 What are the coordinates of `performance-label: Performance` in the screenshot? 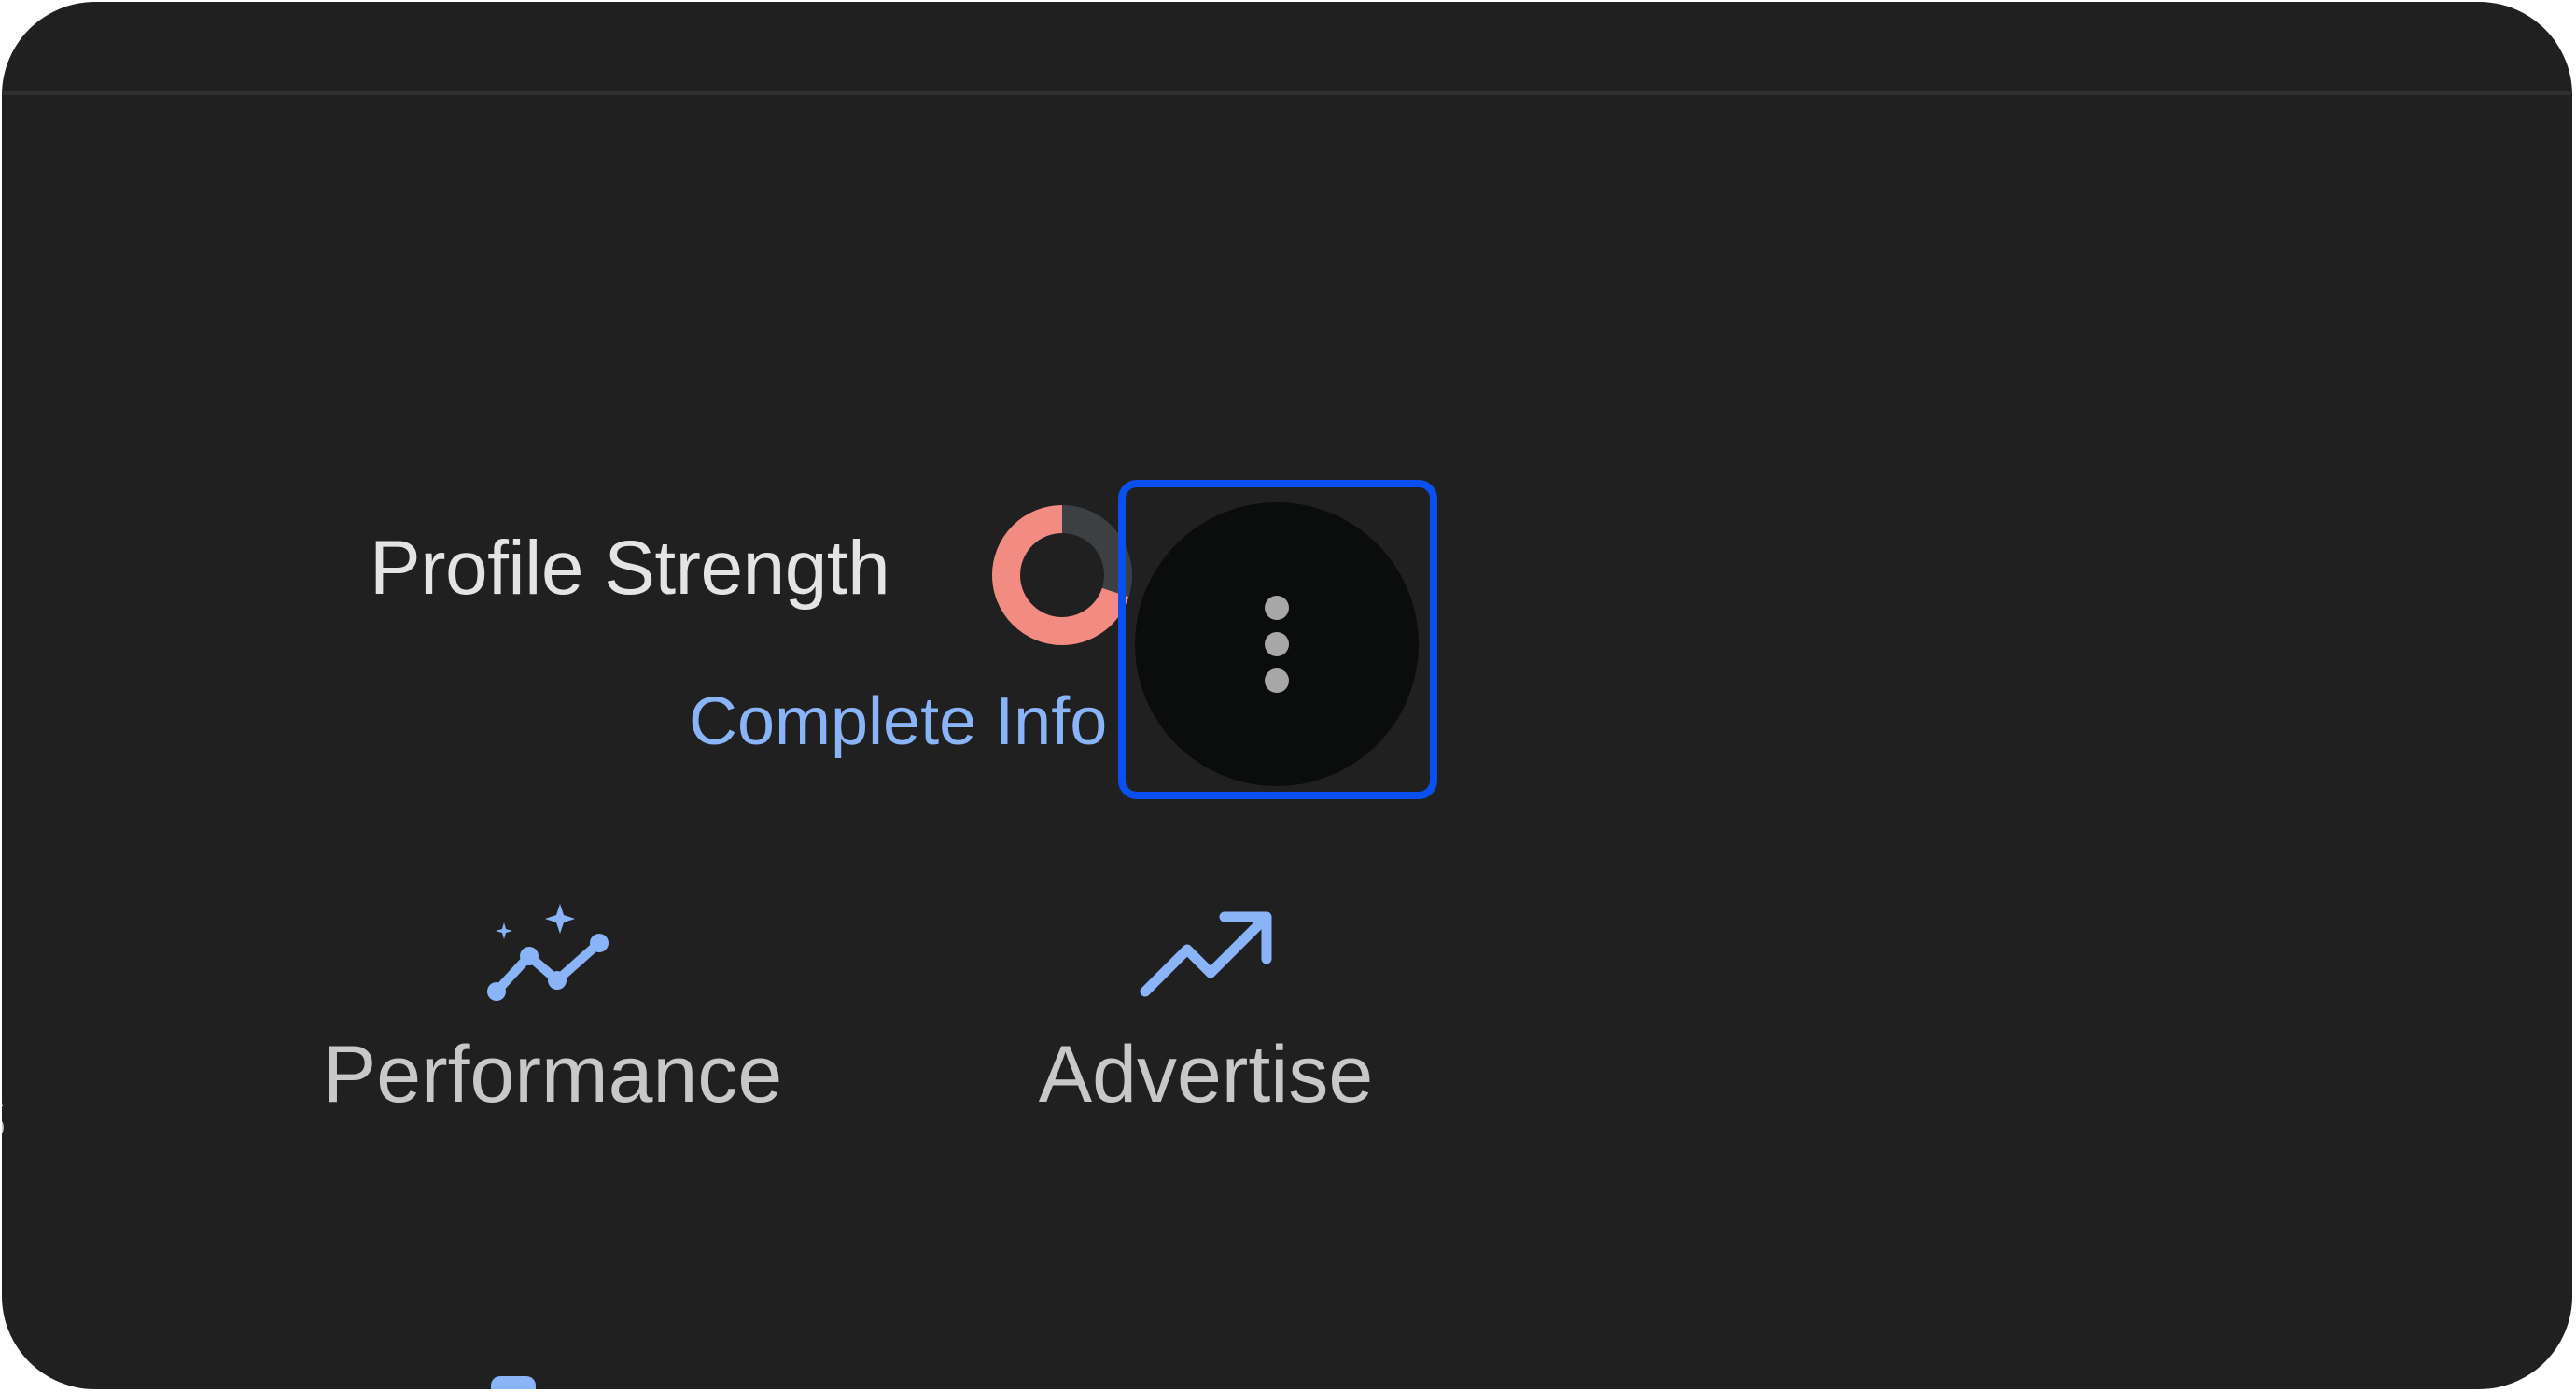 It's located at (552, 1074).